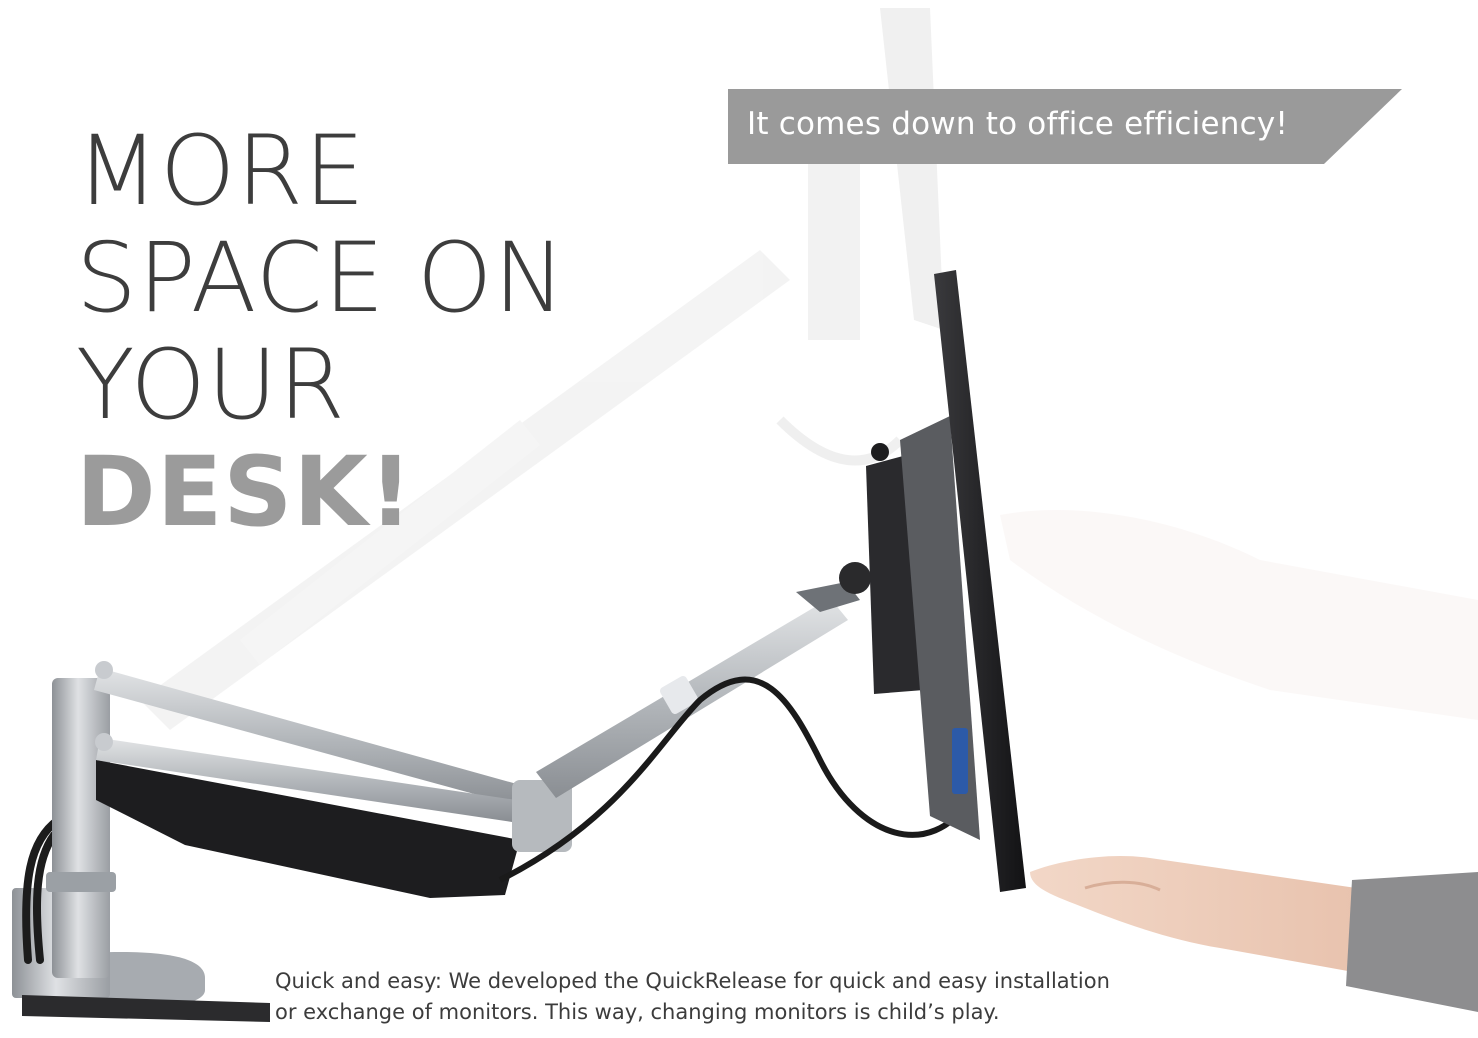 Image resolution: width=1478 pixels, height=1038 pixels. Describe the element at coordinates (1200, 915) in the screenshot. I see `hand` at that location.